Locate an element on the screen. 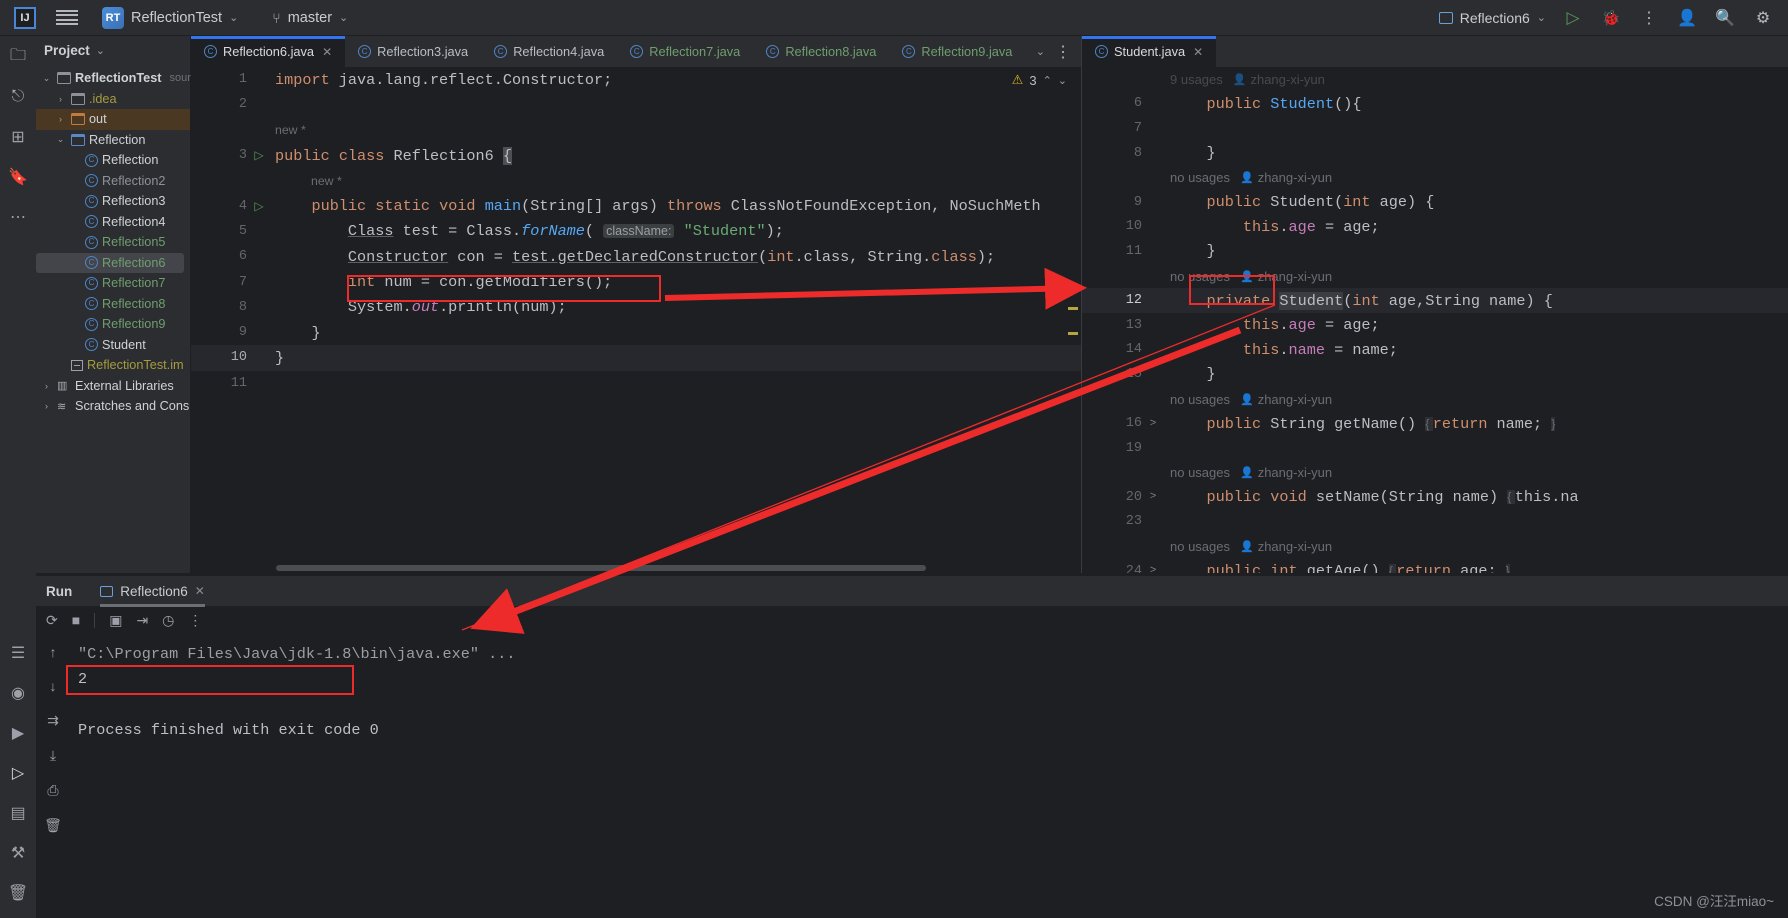 This screenshot has height=918, width=1788. print-icon: ⎙ is located at coordinates (52, 790).